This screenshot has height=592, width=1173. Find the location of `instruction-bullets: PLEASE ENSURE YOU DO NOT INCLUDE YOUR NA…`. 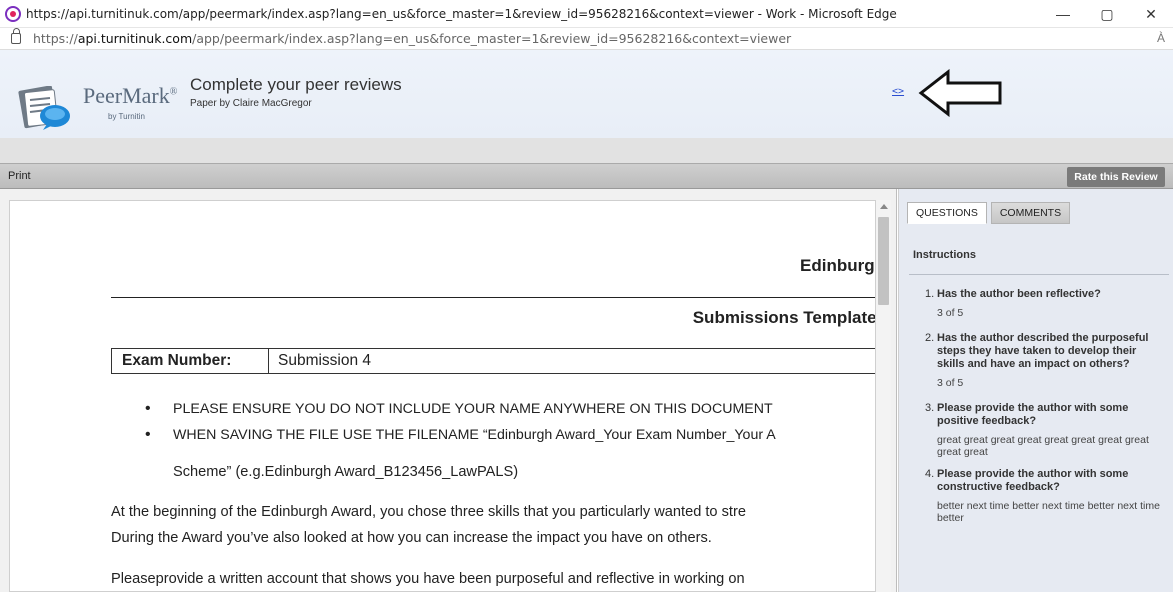

instruction-bullets: PLEASE ENSURE YOU DO NOT INCLUDE YOUR NA… is located at coordinates (510, 422).